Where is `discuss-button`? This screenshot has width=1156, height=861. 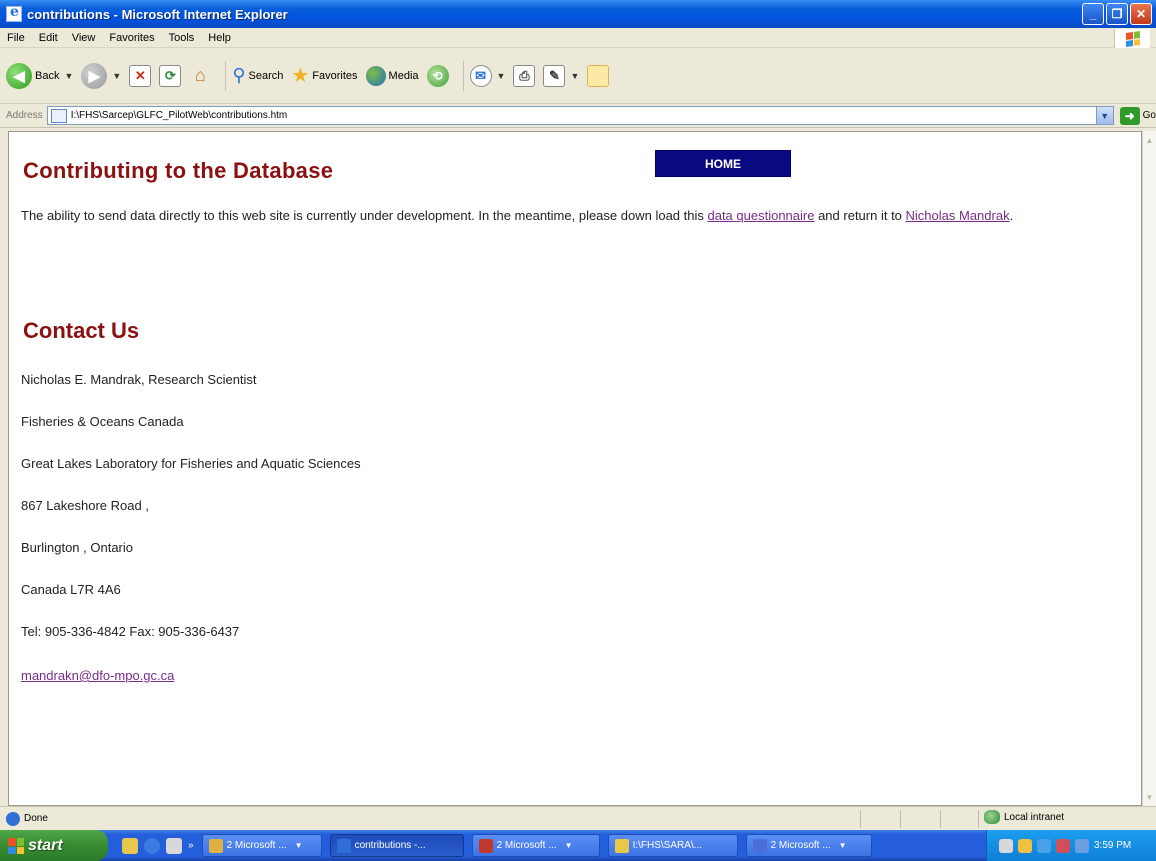
discuss-button is located at coordinates (598, 75).